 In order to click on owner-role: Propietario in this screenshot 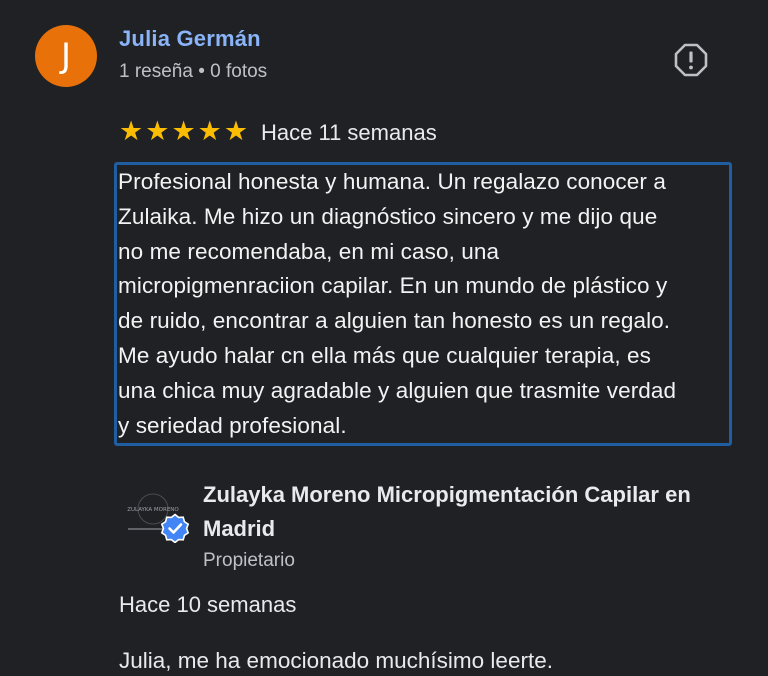, I will do `click(249, 560)`.